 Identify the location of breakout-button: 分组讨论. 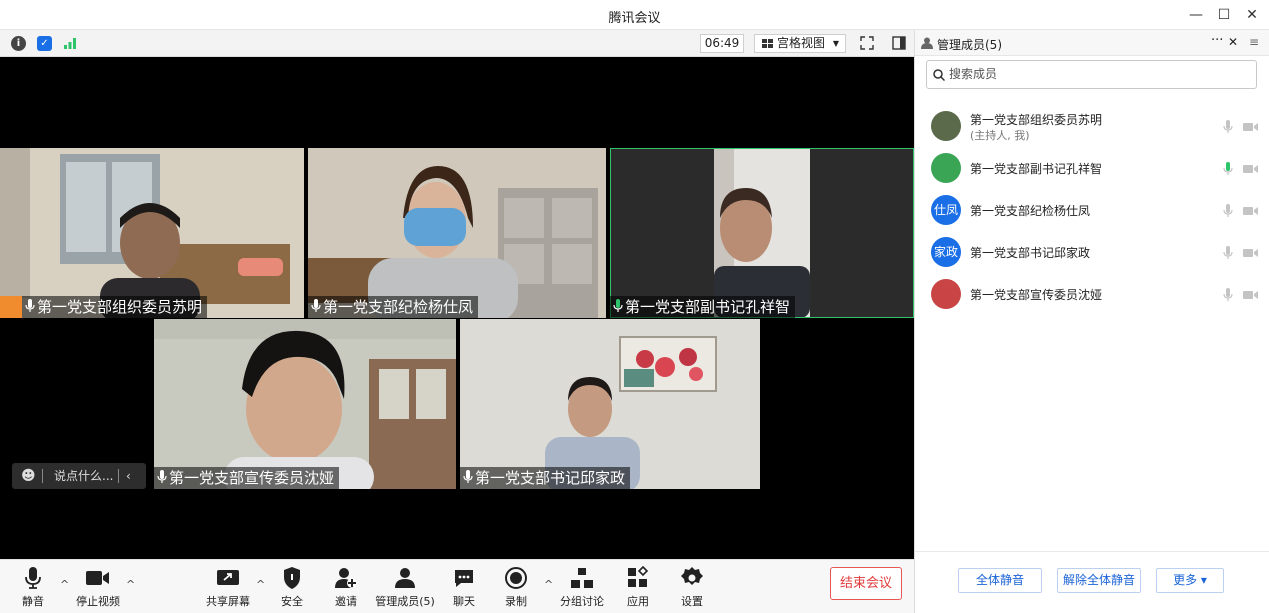
(582, 587).